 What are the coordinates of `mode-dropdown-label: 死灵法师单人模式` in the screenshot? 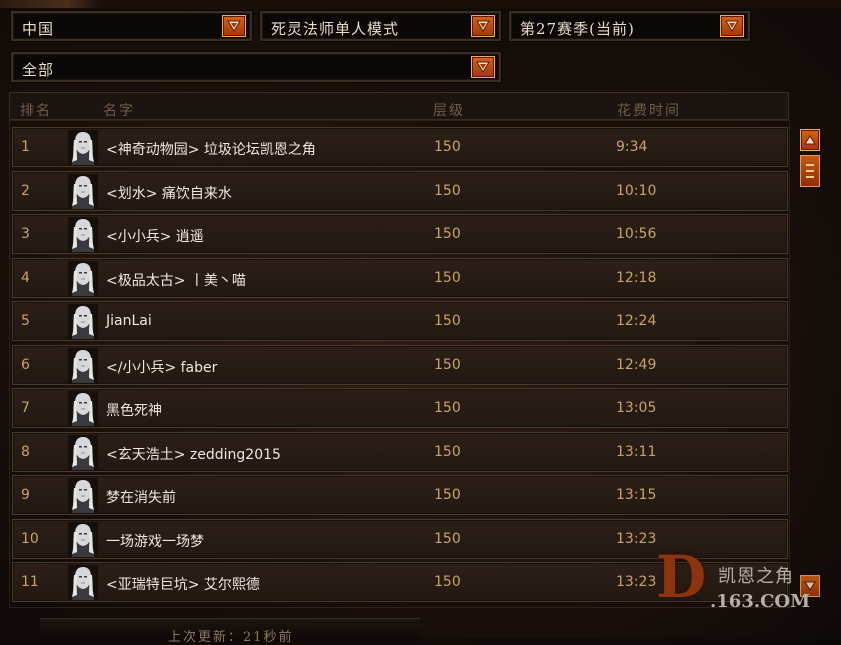 It's located at (335, 29).